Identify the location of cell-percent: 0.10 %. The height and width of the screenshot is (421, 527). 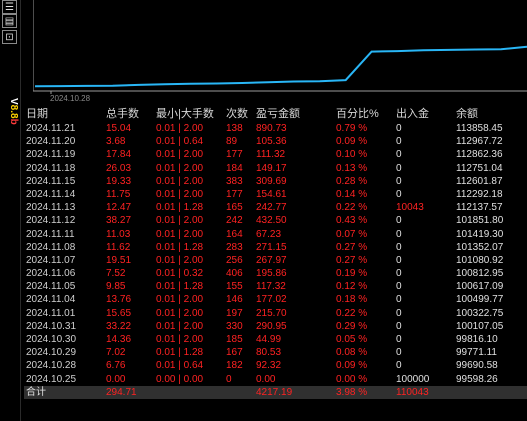
(352, 155).